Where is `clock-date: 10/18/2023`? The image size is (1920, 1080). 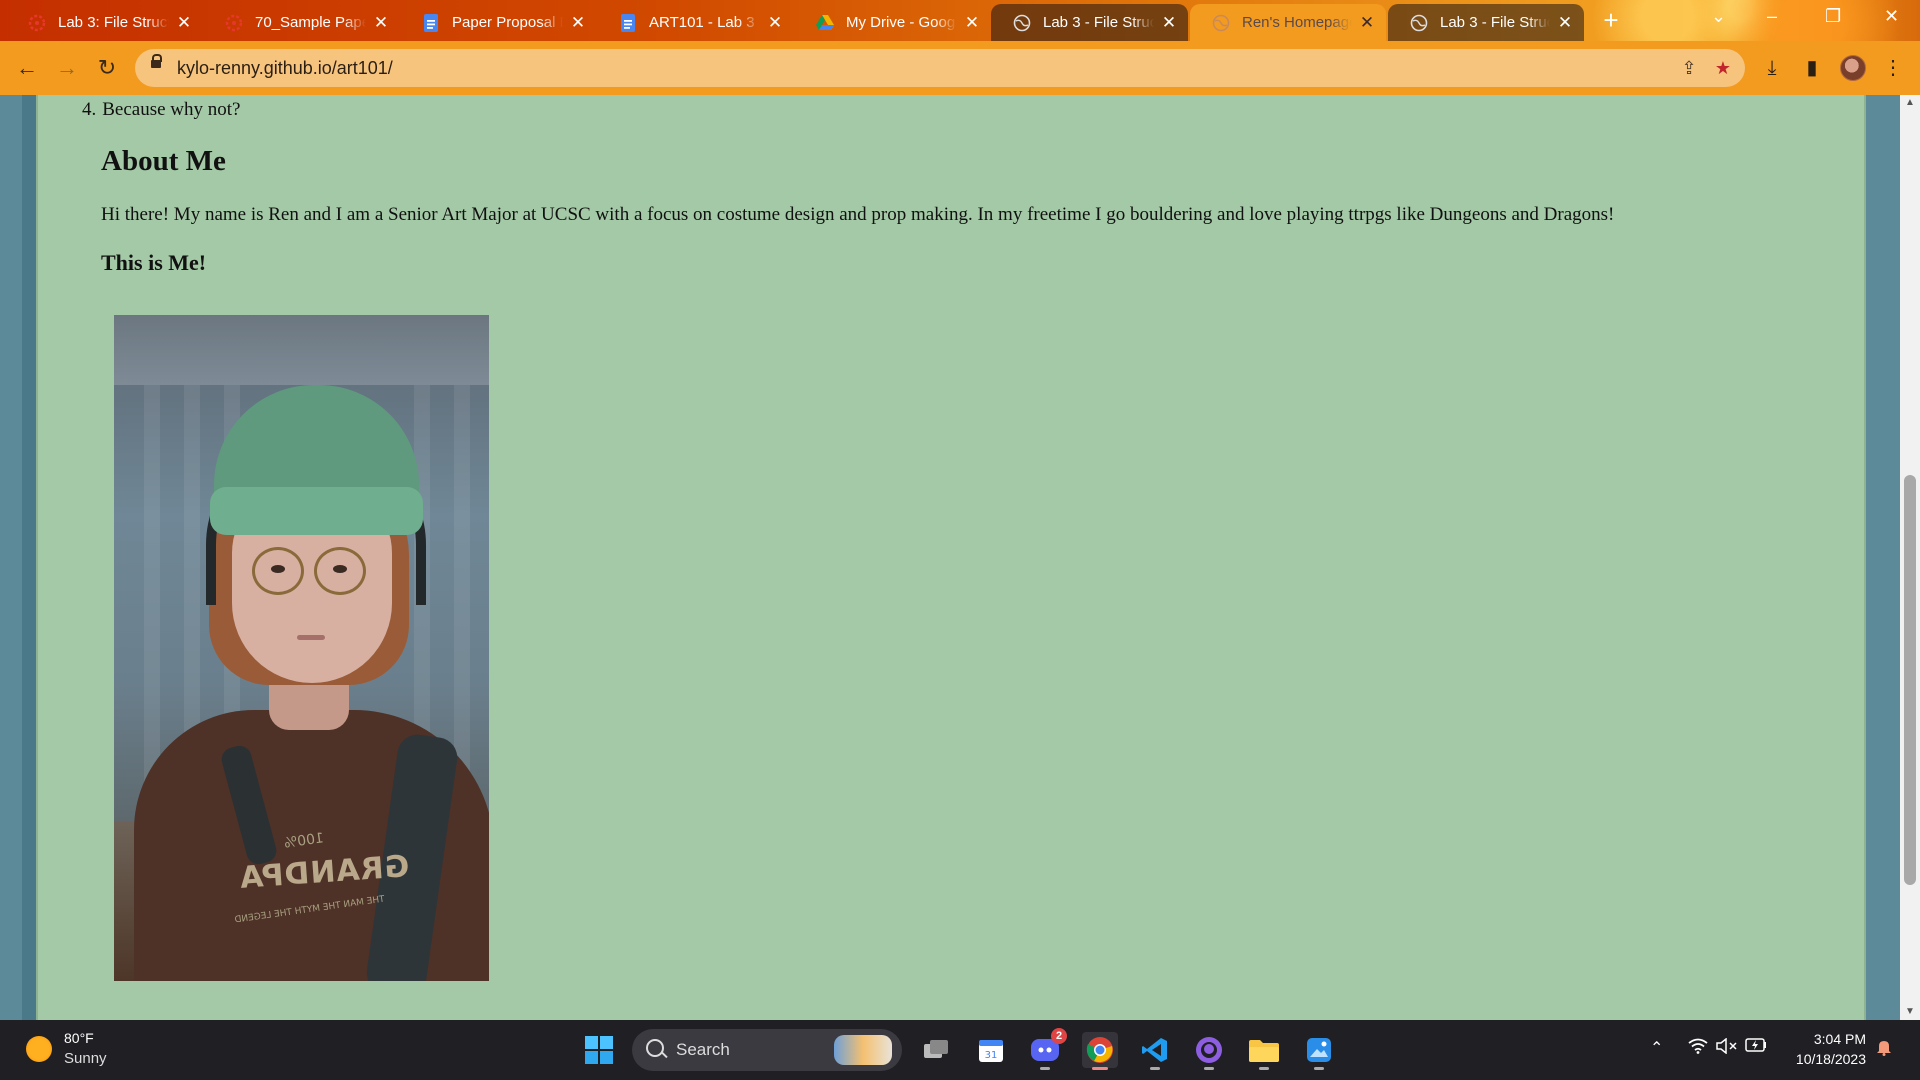 clock-date: 10/18/2023 is located at coordinates (1830, 1059).